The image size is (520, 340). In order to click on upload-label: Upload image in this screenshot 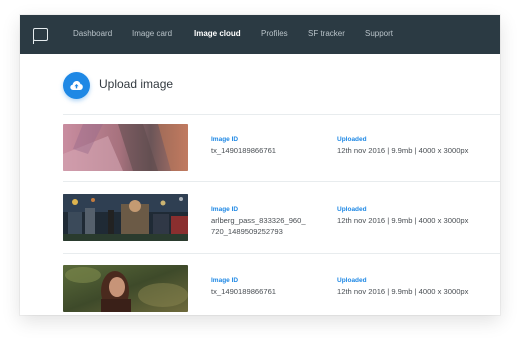, I will do `click(136, 84)`.